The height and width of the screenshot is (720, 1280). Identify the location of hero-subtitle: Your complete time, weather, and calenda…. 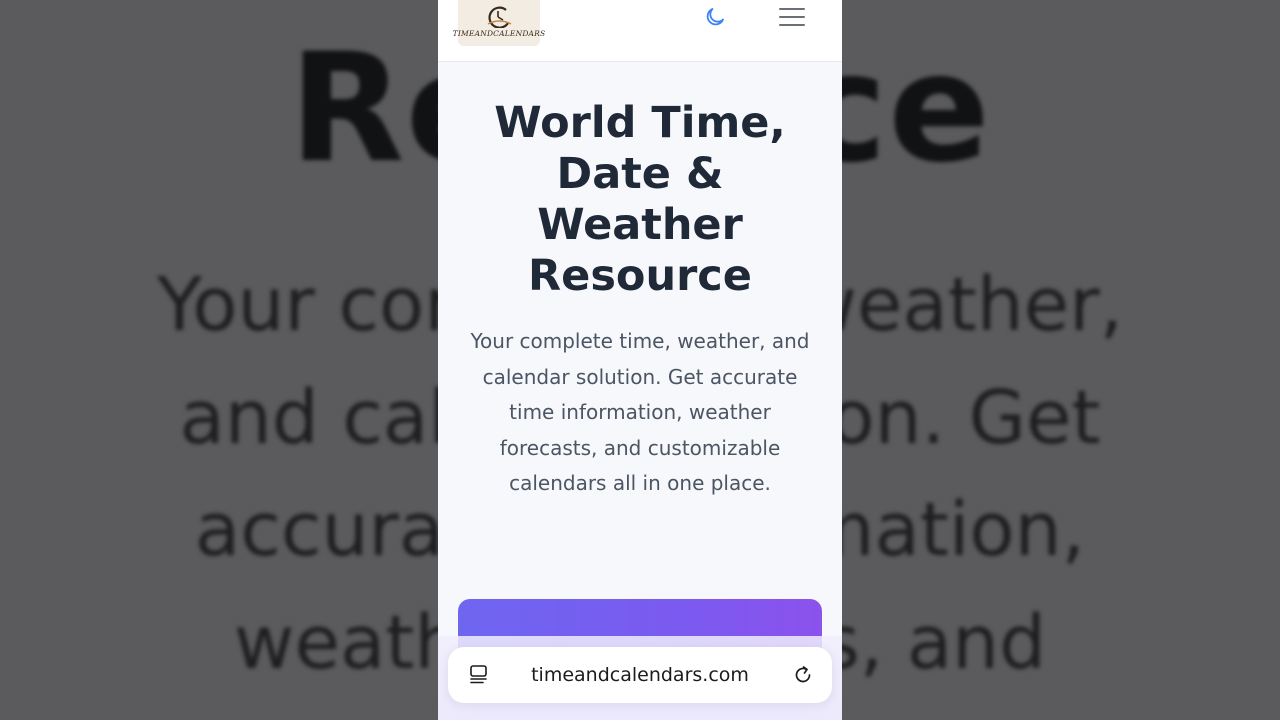
(640, 412).